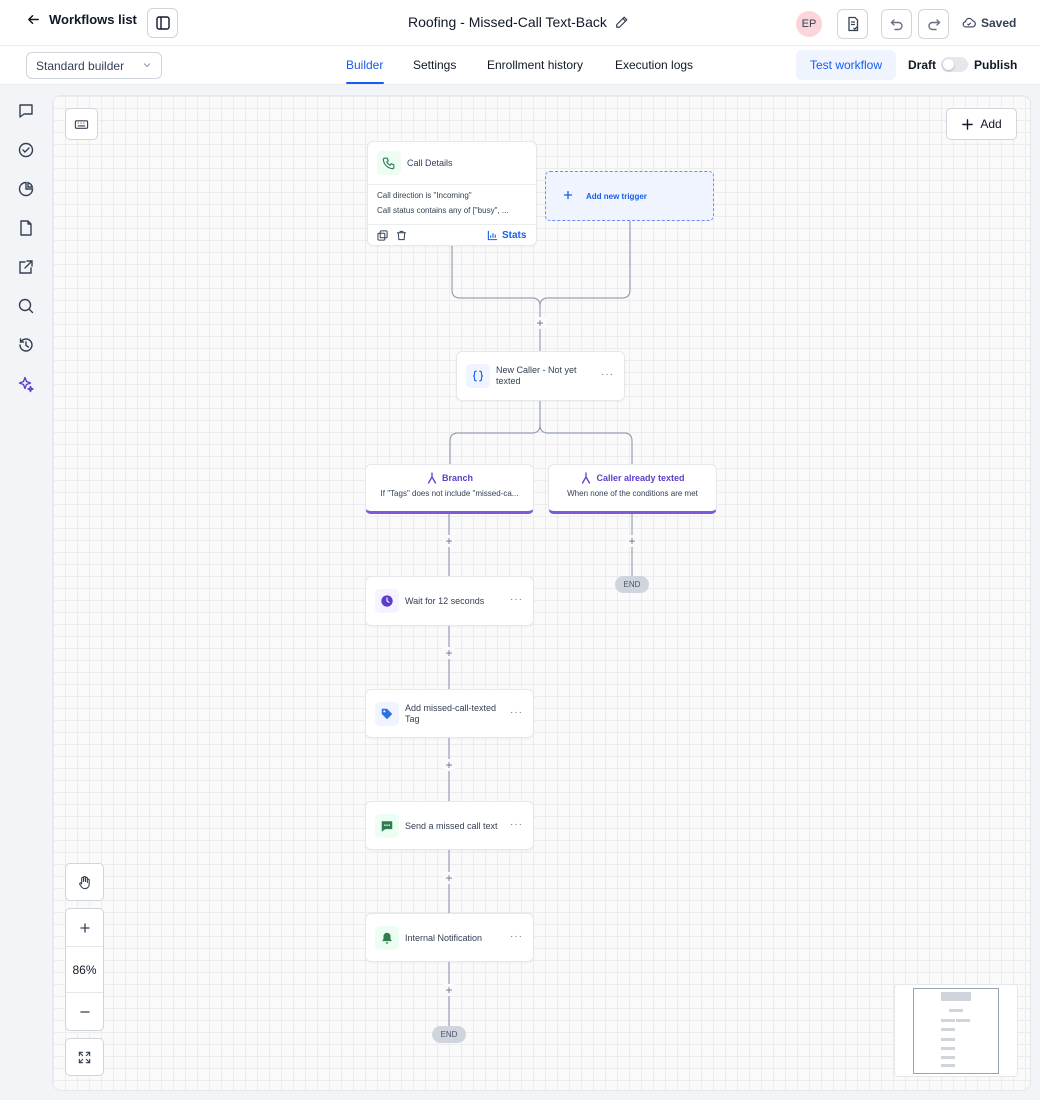 Image resolution: width=1040 pixels, height=1100 pixels. I want to click on keyboard-shortcuts-button, so click(81, 124).